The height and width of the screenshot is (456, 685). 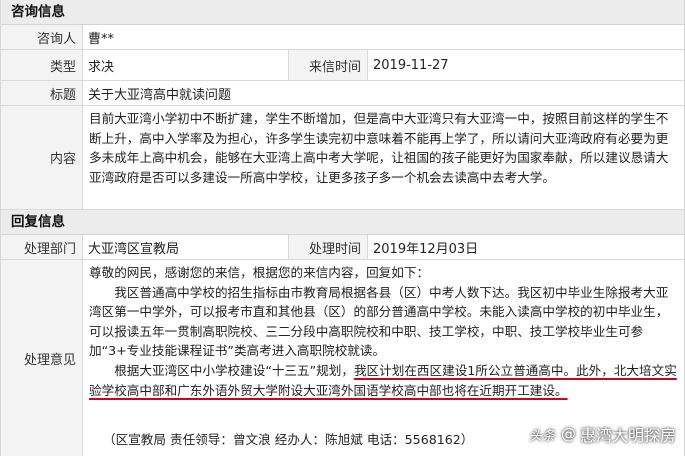 What do you see at coordinates (101, 67) in the screenshot?
I see `type-value: 求决` at bounding box center [101, 67].